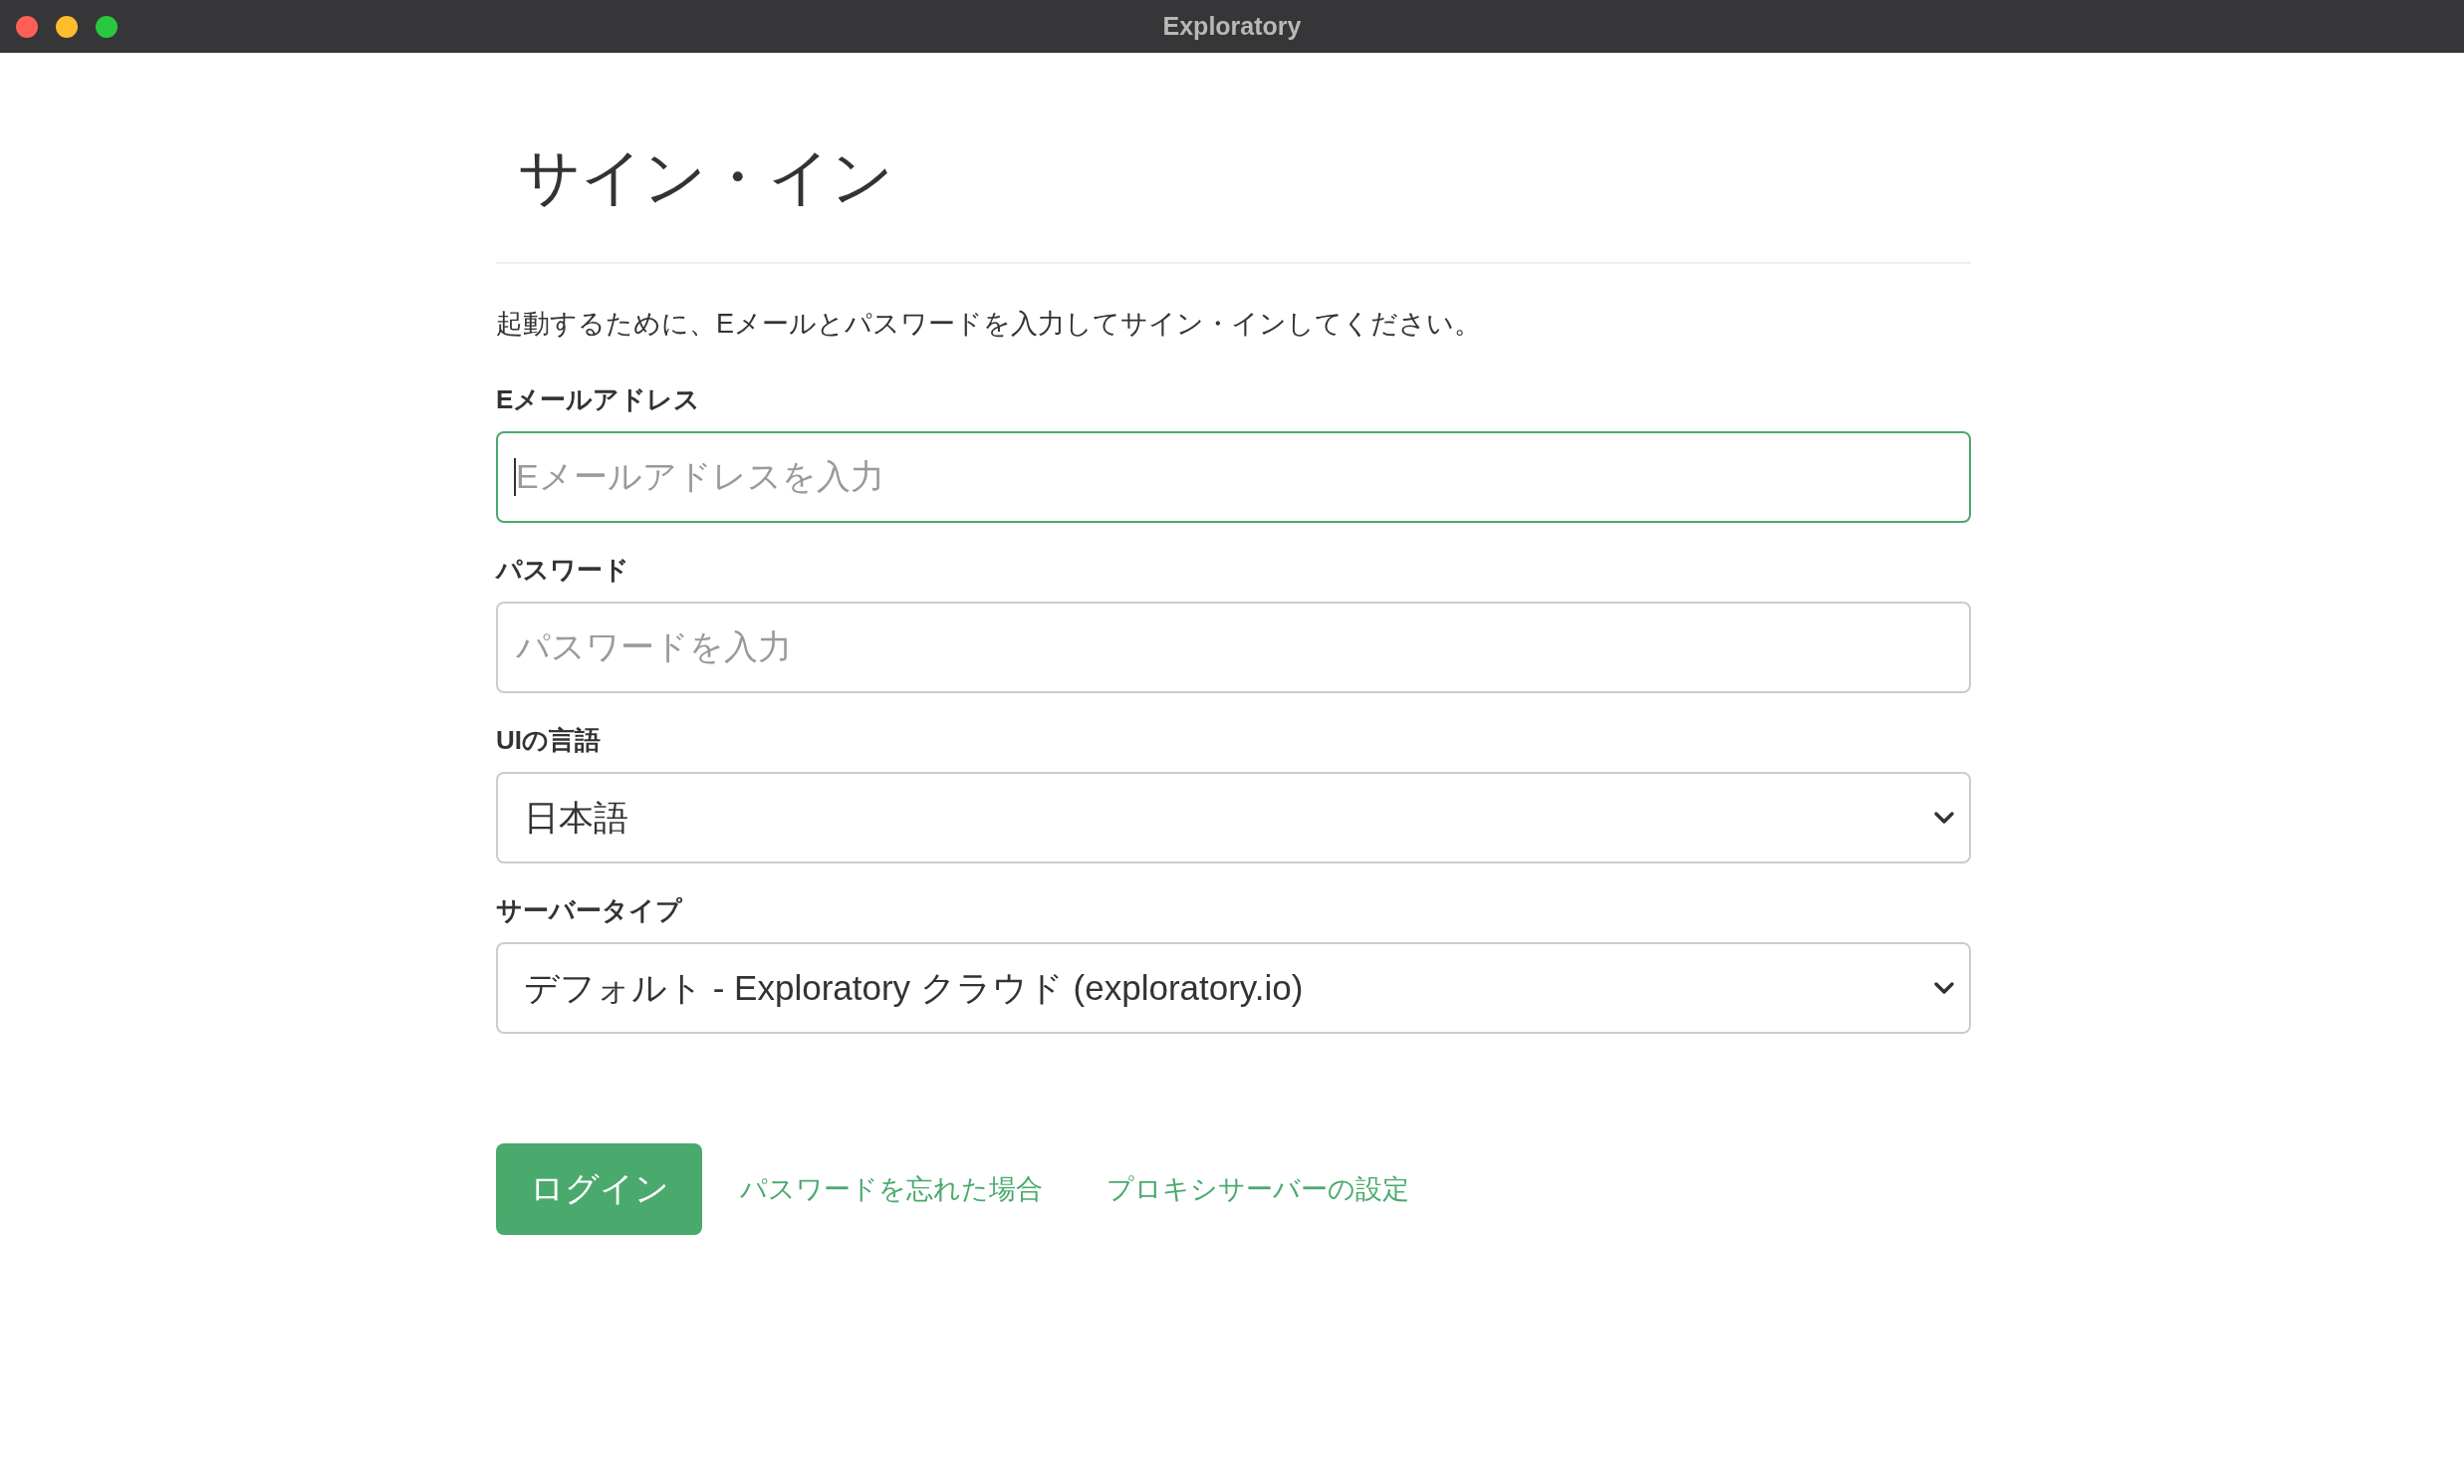 This screenshot has height=1484, width=2464. Describe the element at coordinates (1233, 817) in the screenshot. I see `dropdown-select: 日本語` at that location.